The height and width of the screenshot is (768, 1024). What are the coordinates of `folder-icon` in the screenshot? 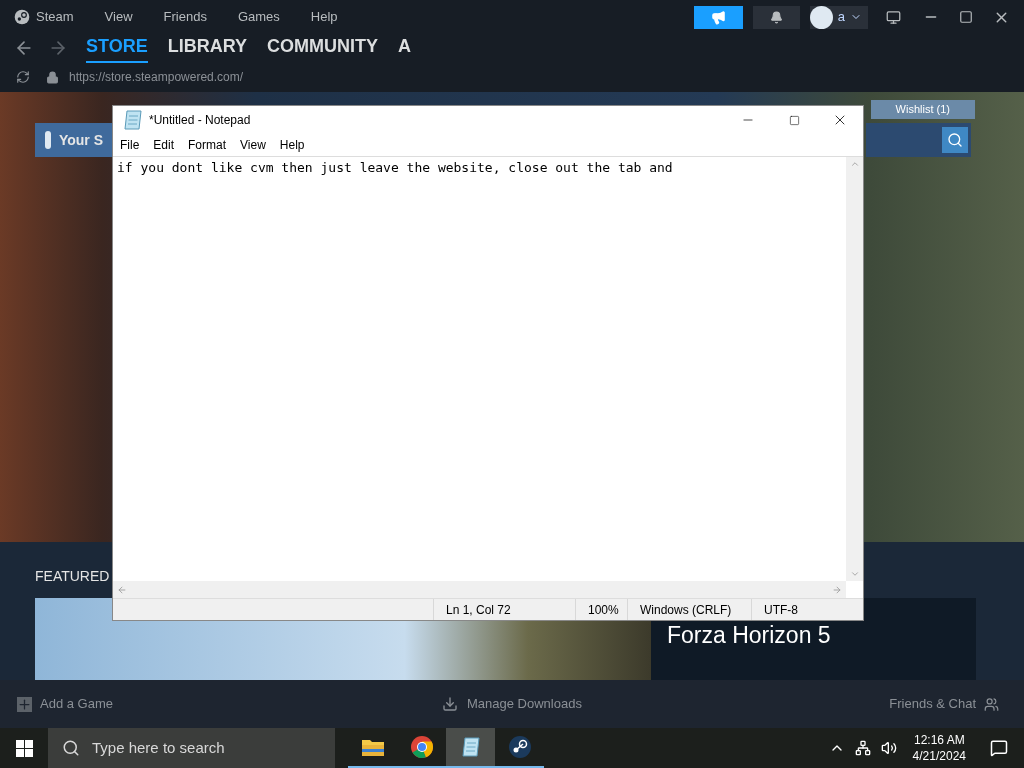 It's located at (372, 747).